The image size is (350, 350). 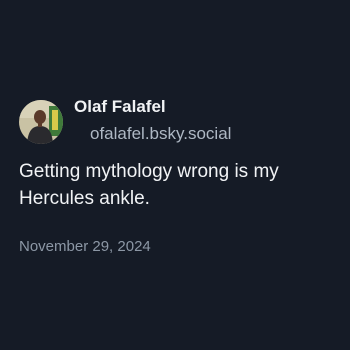 I want to click on post-timestamp: November 29, 2024, so click(x=85, y=246).